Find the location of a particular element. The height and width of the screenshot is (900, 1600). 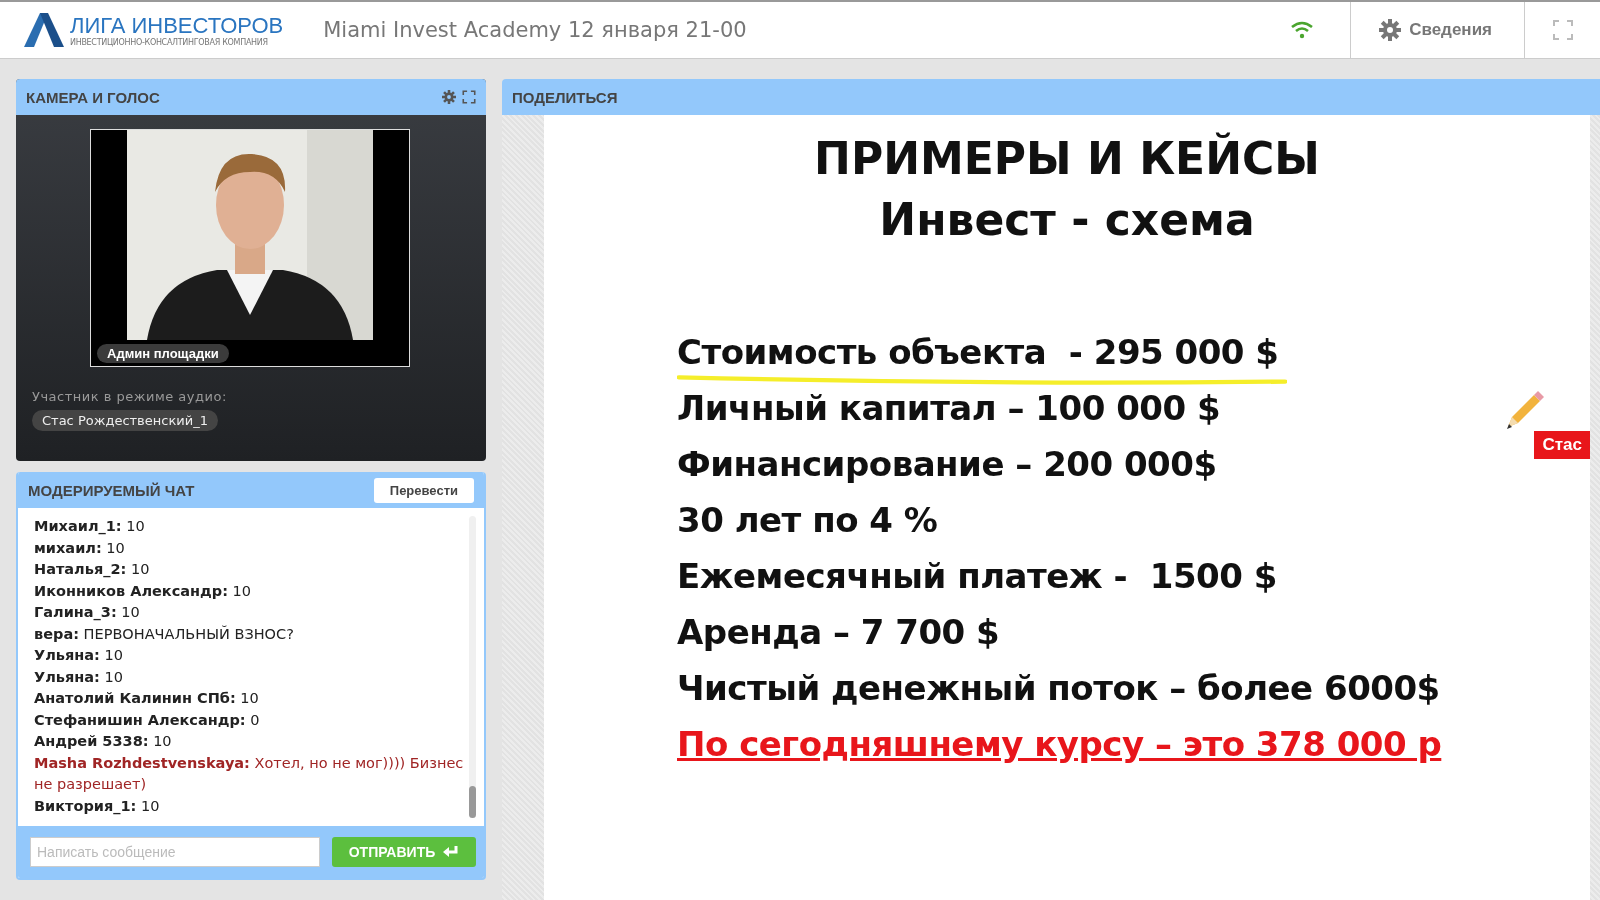

fullscreen-icon is located at coordinates (1562, 30).